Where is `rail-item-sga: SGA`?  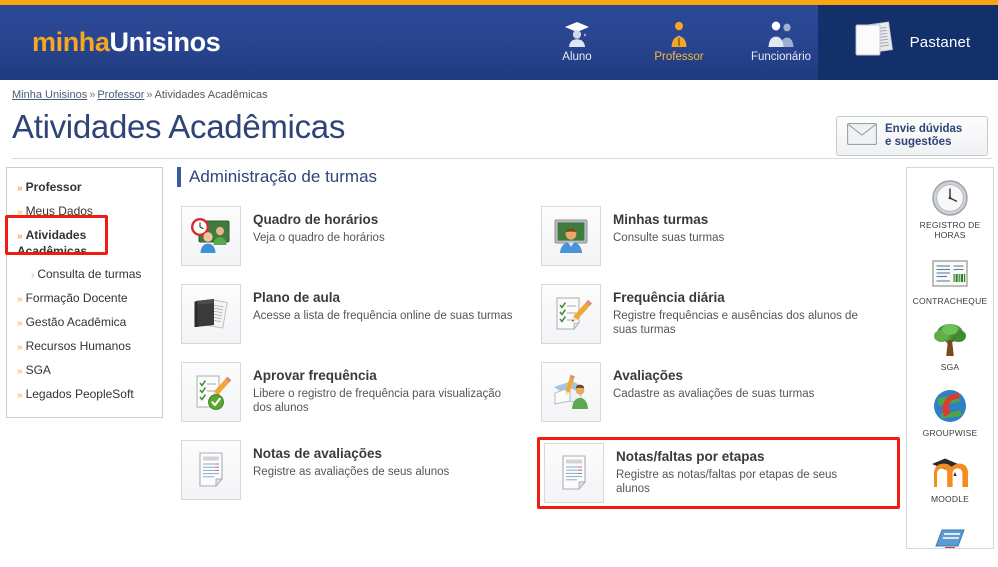 rail-item-sga: SGA is located at coordinates (950, 346).